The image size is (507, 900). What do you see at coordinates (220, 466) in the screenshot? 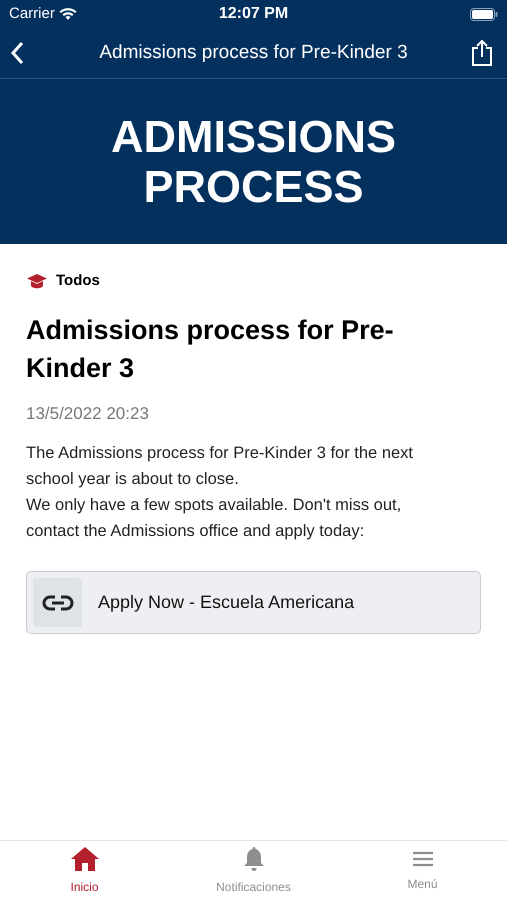
I see `article-paragraph: The Admissions process for Pre-Kinder 3 for the next school year is about to close.` at bounding box center [220, 466].